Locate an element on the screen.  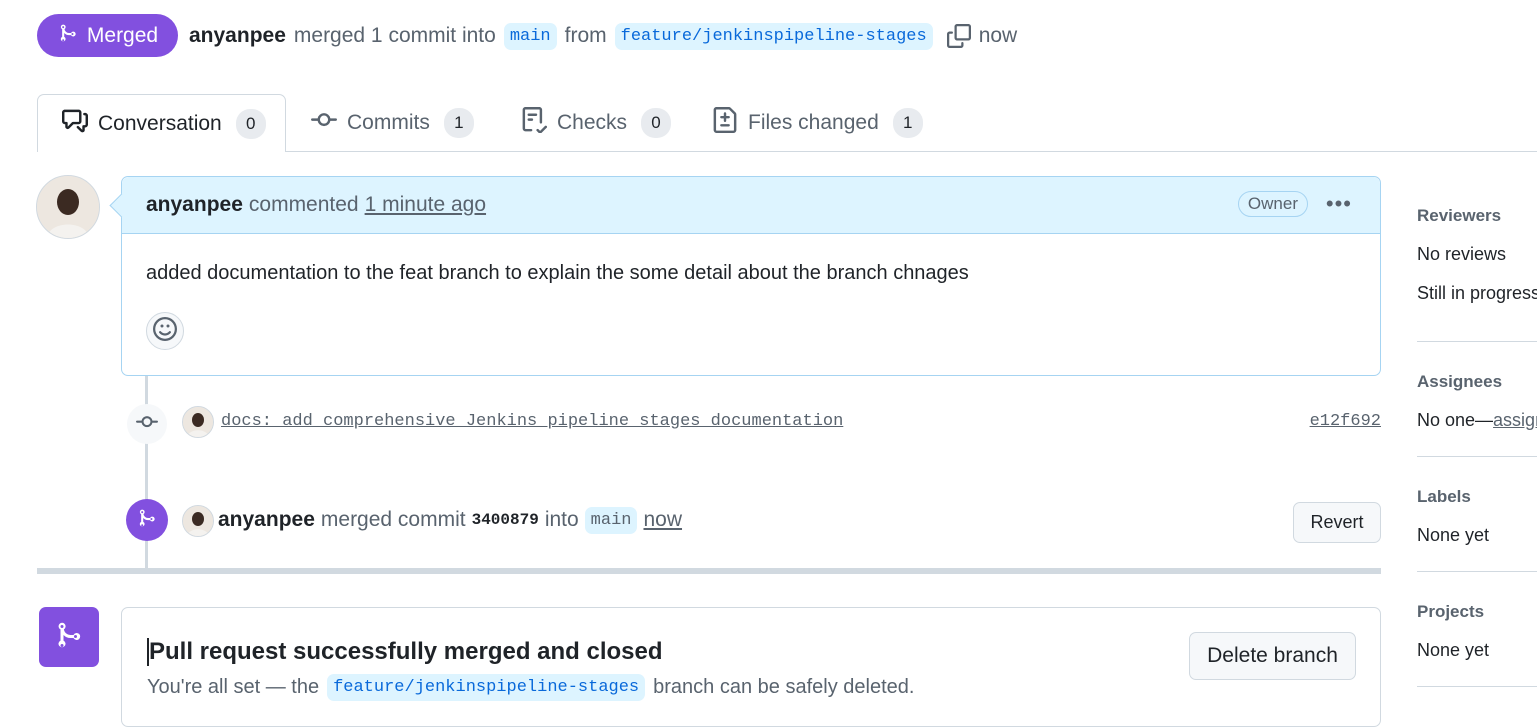
merged-event-badge is located at coordinates (147, 520).